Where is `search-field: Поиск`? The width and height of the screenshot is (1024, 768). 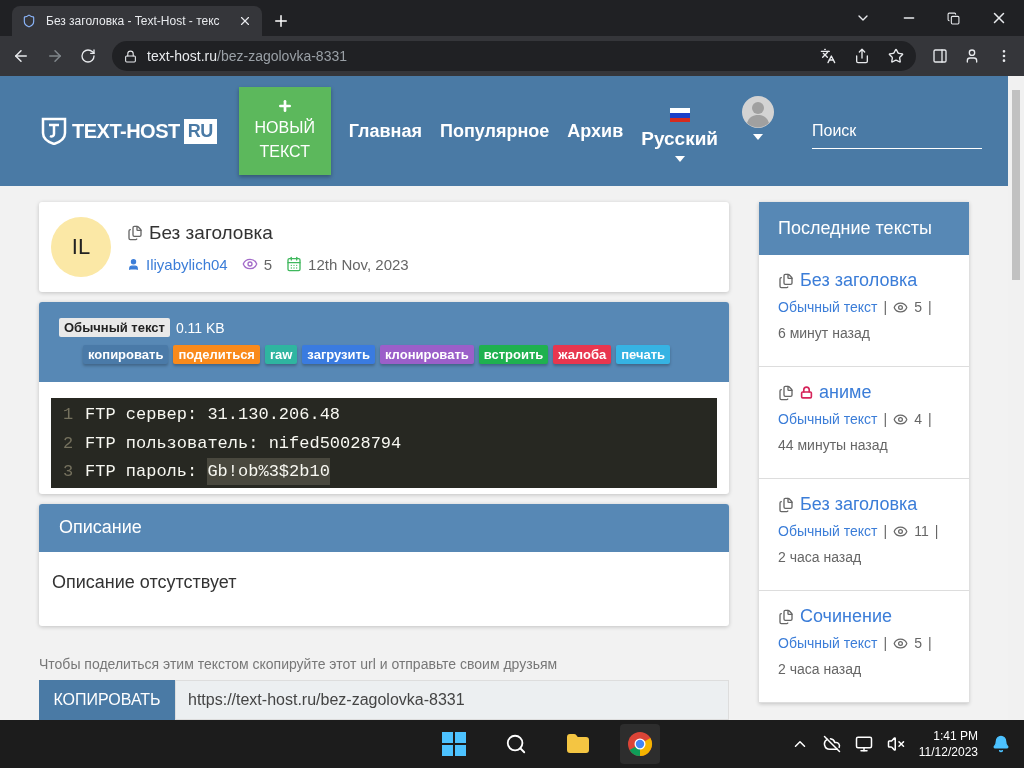
search-field: Поиск is located at coordinates (897, 131).